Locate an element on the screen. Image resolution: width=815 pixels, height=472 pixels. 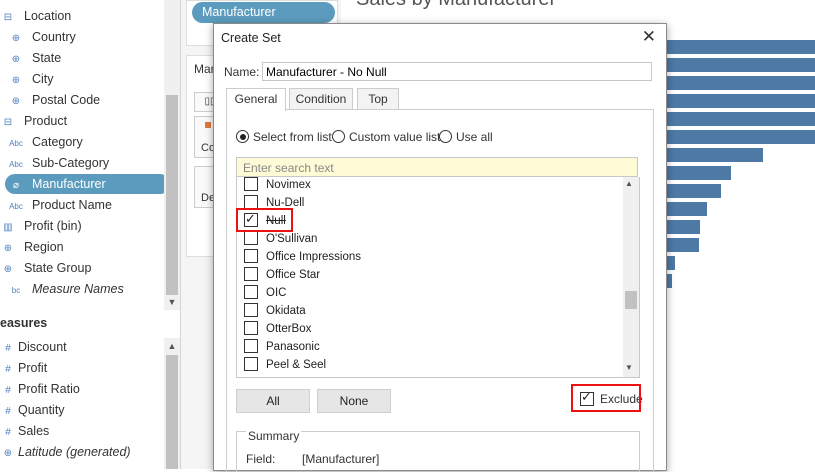
field-measure-names: bc Measure Names is located at coordinates (66, 289).